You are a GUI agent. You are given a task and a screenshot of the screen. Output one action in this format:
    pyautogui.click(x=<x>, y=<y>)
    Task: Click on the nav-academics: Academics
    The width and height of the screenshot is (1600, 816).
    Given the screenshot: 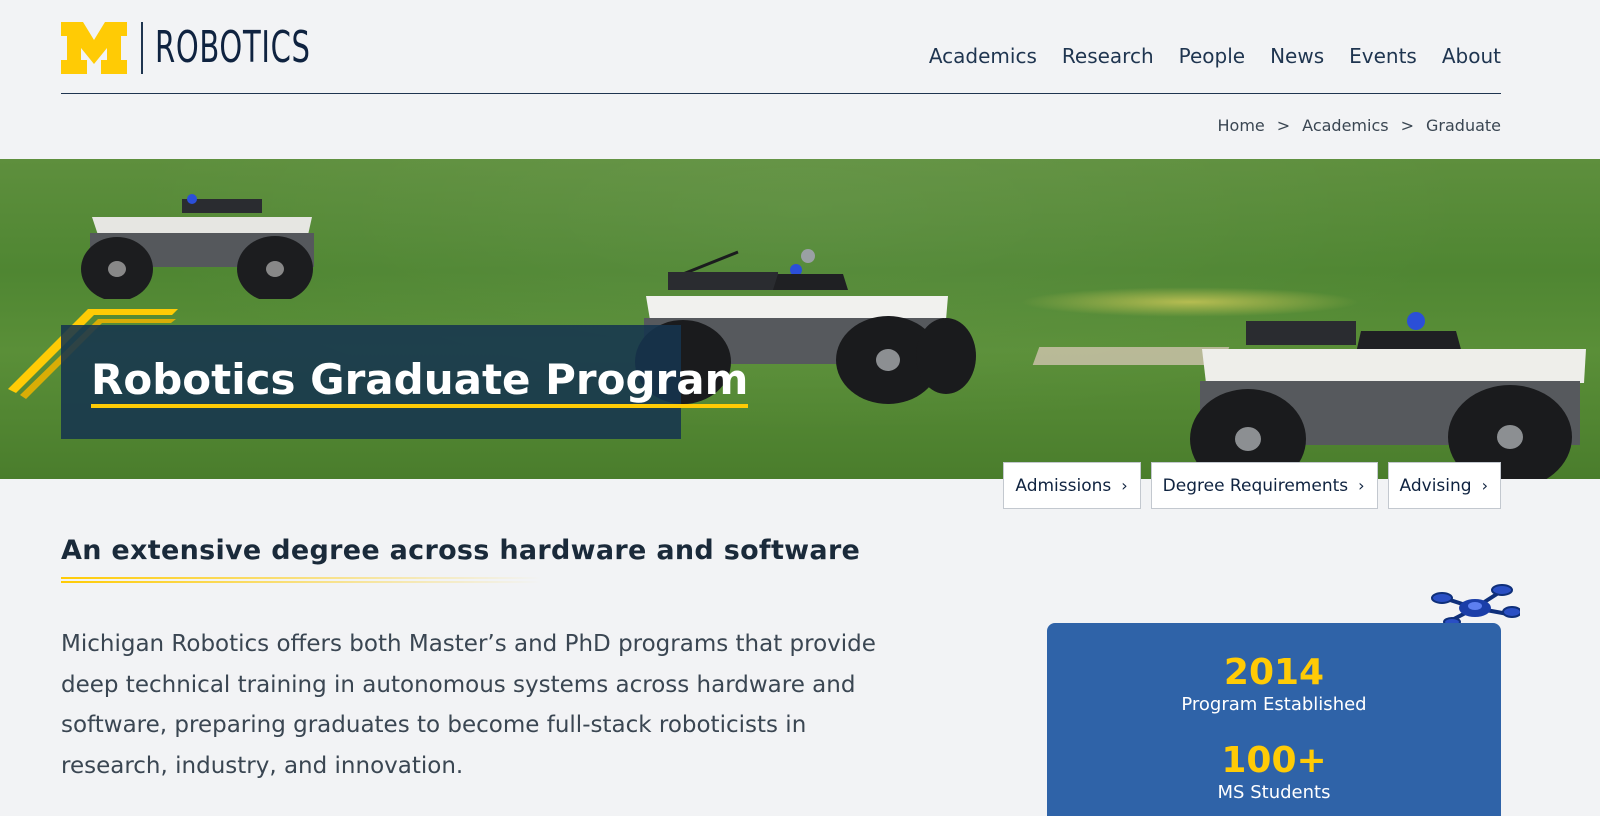 What is the action you would take?
    pyautogui.click(x=983, y=56)
    